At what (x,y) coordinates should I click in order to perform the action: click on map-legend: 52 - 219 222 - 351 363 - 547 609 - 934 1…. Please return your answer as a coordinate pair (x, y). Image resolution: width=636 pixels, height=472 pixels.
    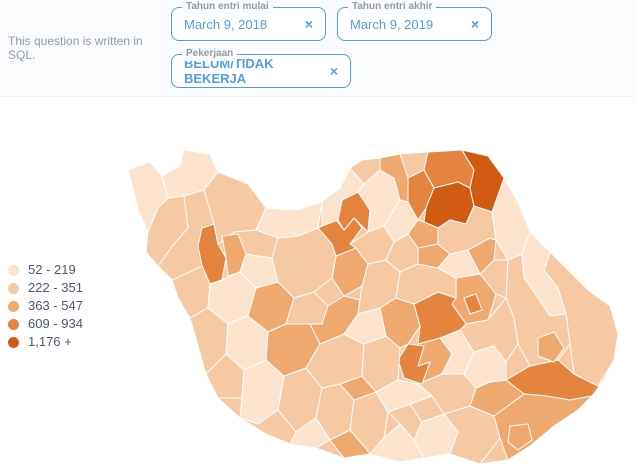
    Looking at the image, I should click on (45, 306).